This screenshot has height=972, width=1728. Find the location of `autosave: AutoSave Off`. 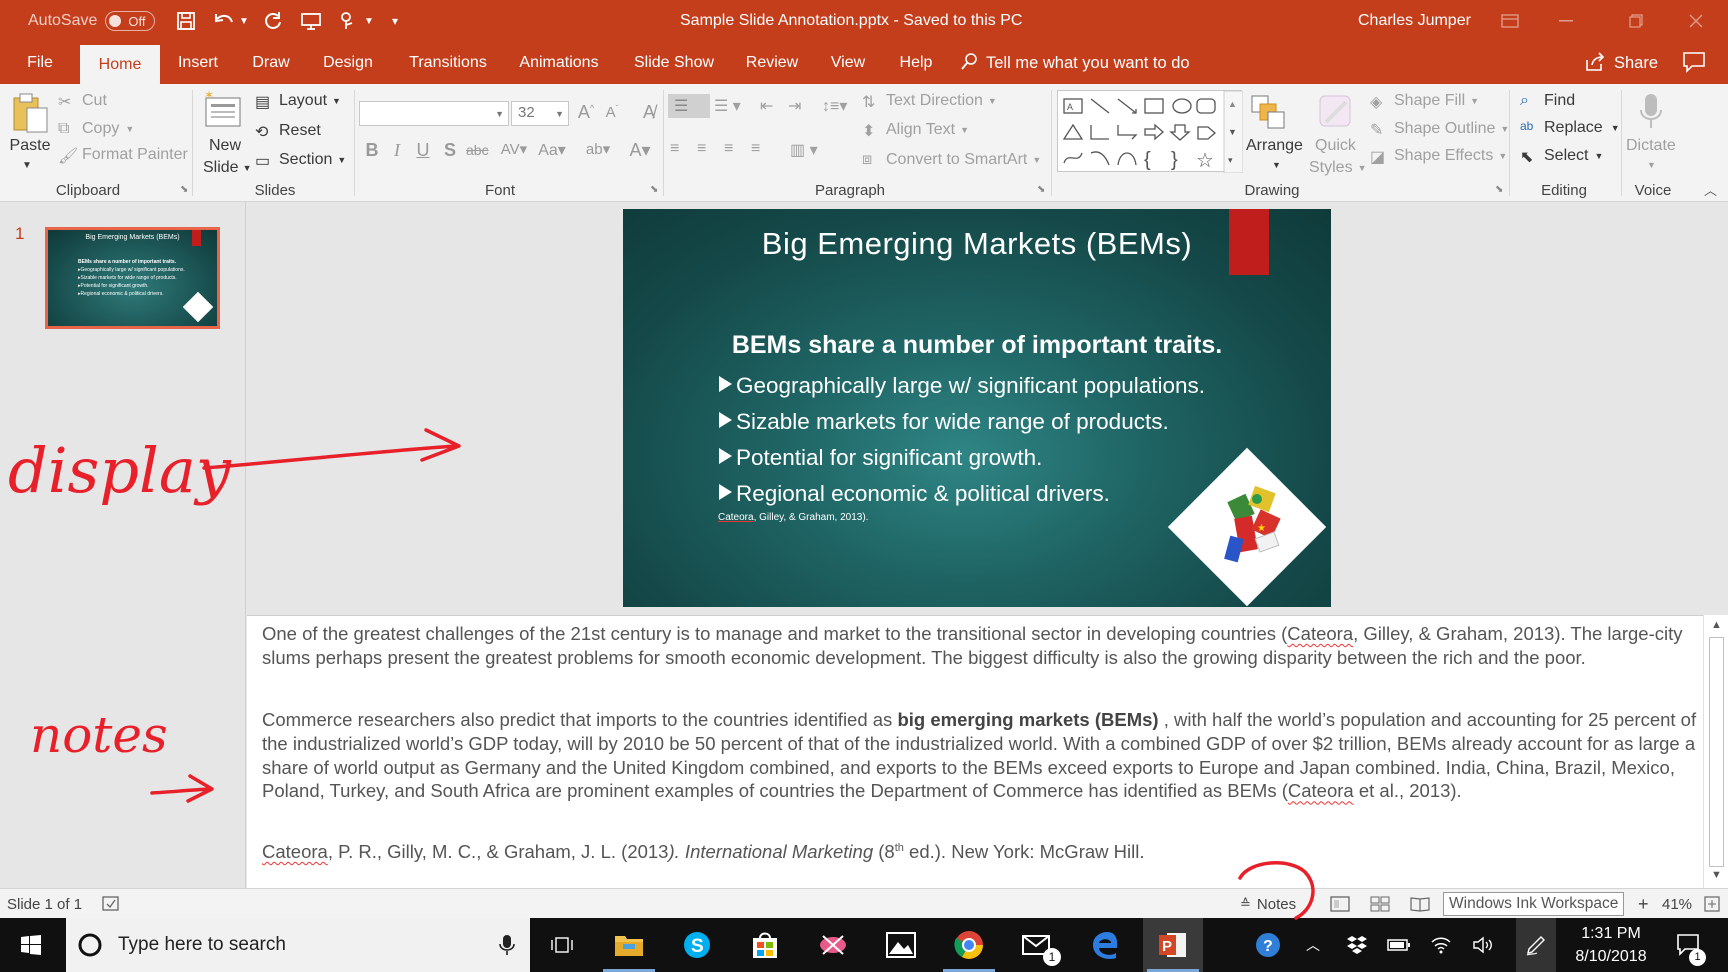

autosave: AutoSave Off is located at coordinates (91, 21).